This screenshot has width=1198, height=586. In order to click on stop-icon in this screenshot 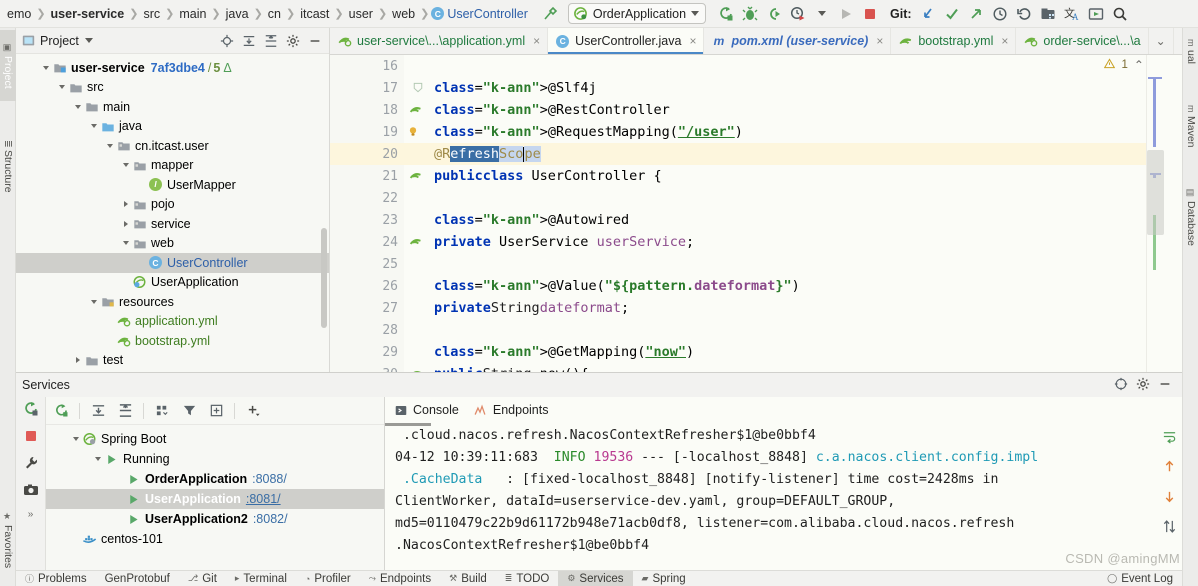, I will do `click(870, 14)`.